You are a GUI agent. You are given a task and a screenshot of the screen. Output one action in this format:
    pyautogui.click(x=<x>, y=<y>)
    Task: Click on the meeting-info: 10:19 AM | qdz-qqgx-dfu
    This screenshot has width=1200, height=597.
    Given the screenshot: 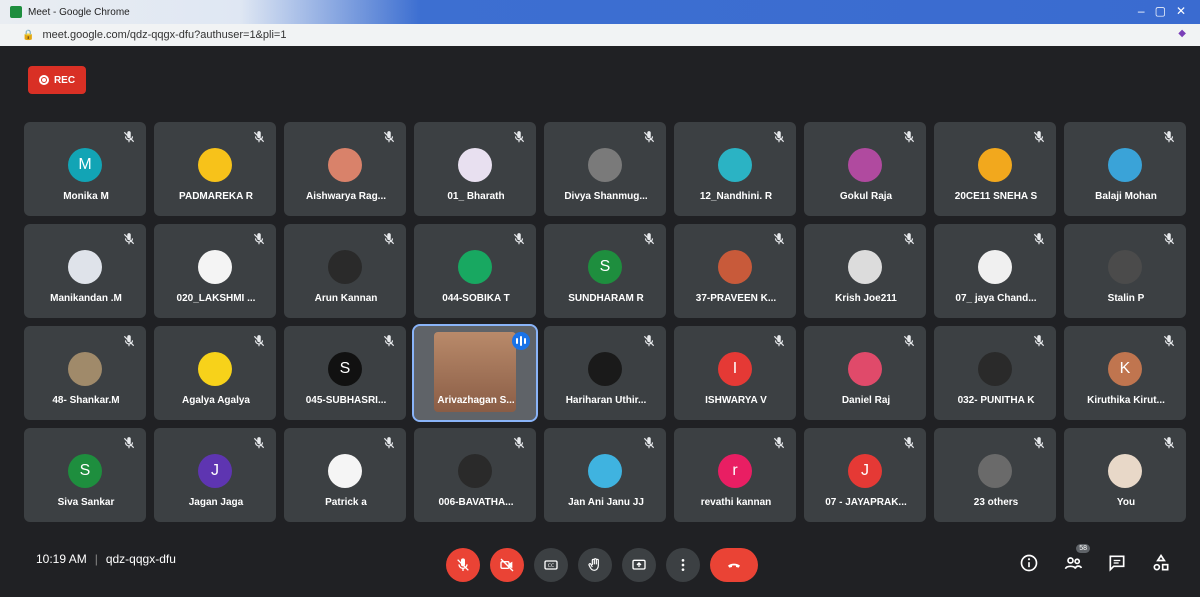 What is the action you would take?
    pyautogui.click(x=106, y=559)
    